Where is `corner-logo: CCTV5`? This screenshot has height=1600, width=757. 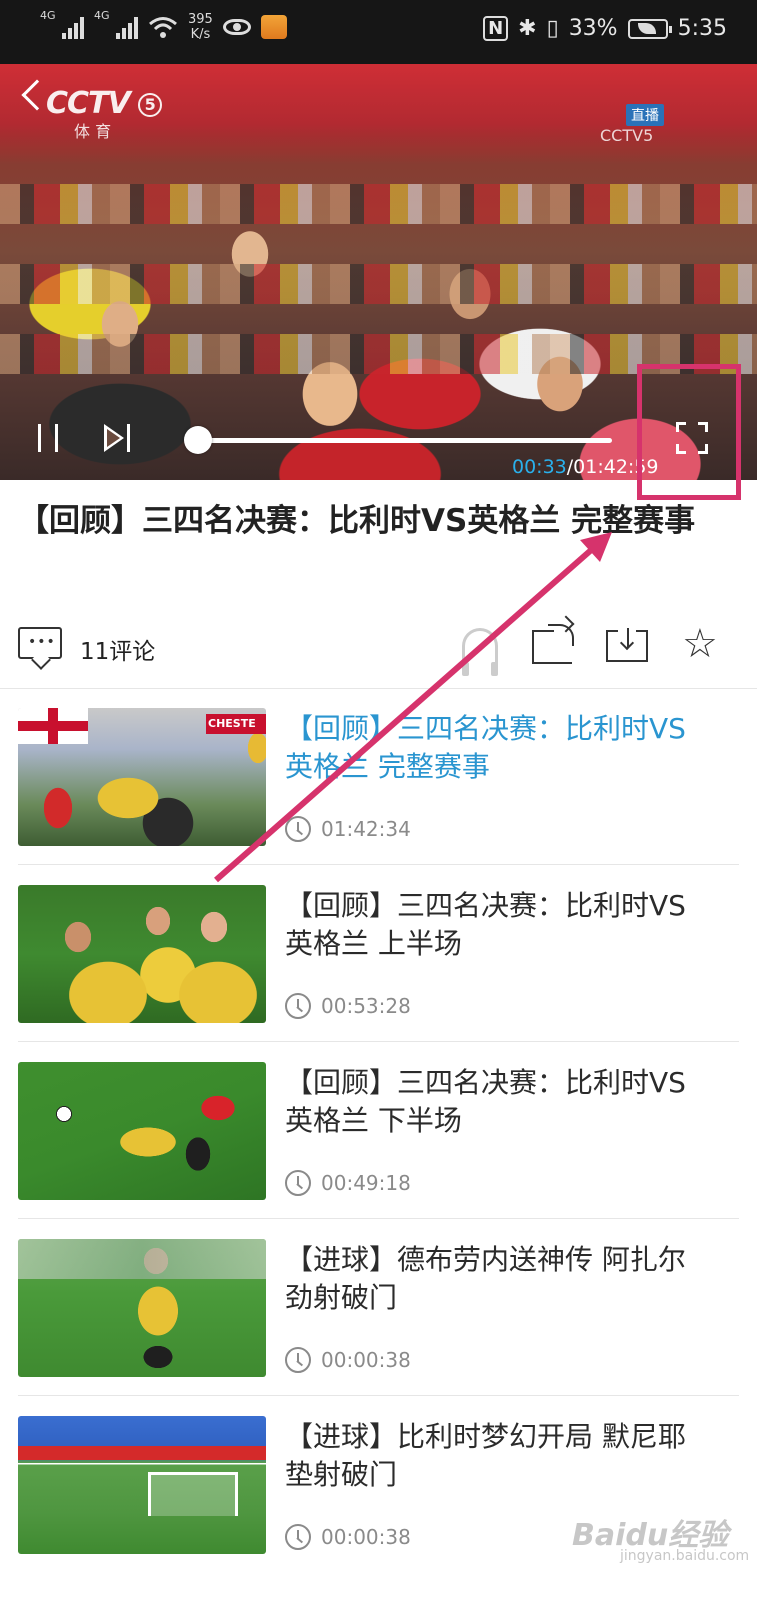 corner-logo: CCTV5 is located at coordinates (627, 135).